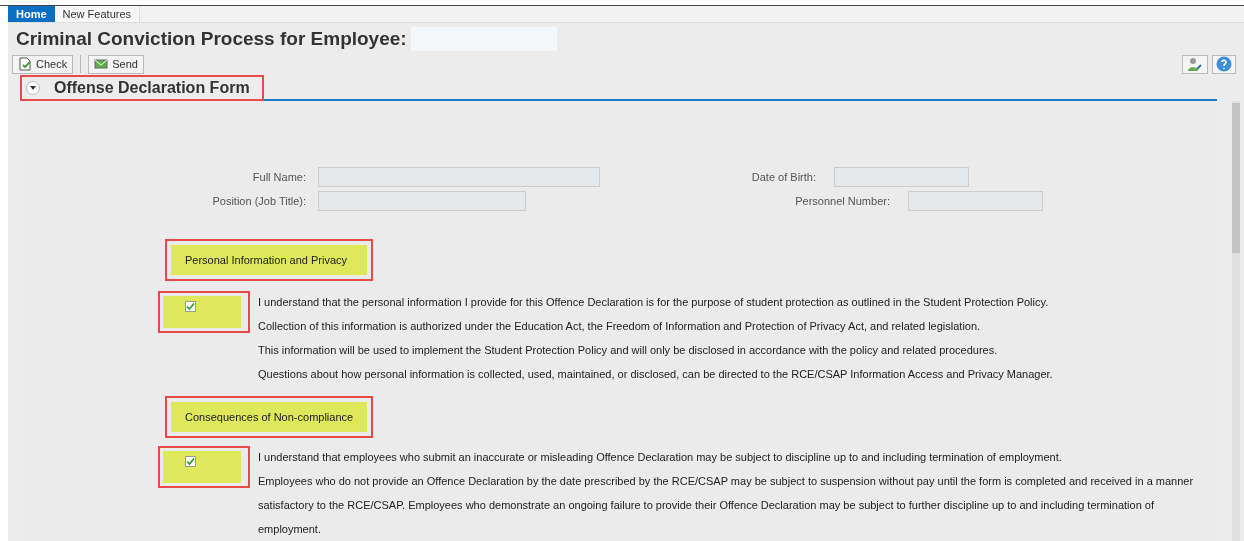  Describe the element at coordinates (656, 374) in the screenshot. I see `declaration-text: Questions about how personal information is collected, used, maintained, or disclosed, can be directed to the RCE/CSAP Information Access and Privacy Manager.` at that location.